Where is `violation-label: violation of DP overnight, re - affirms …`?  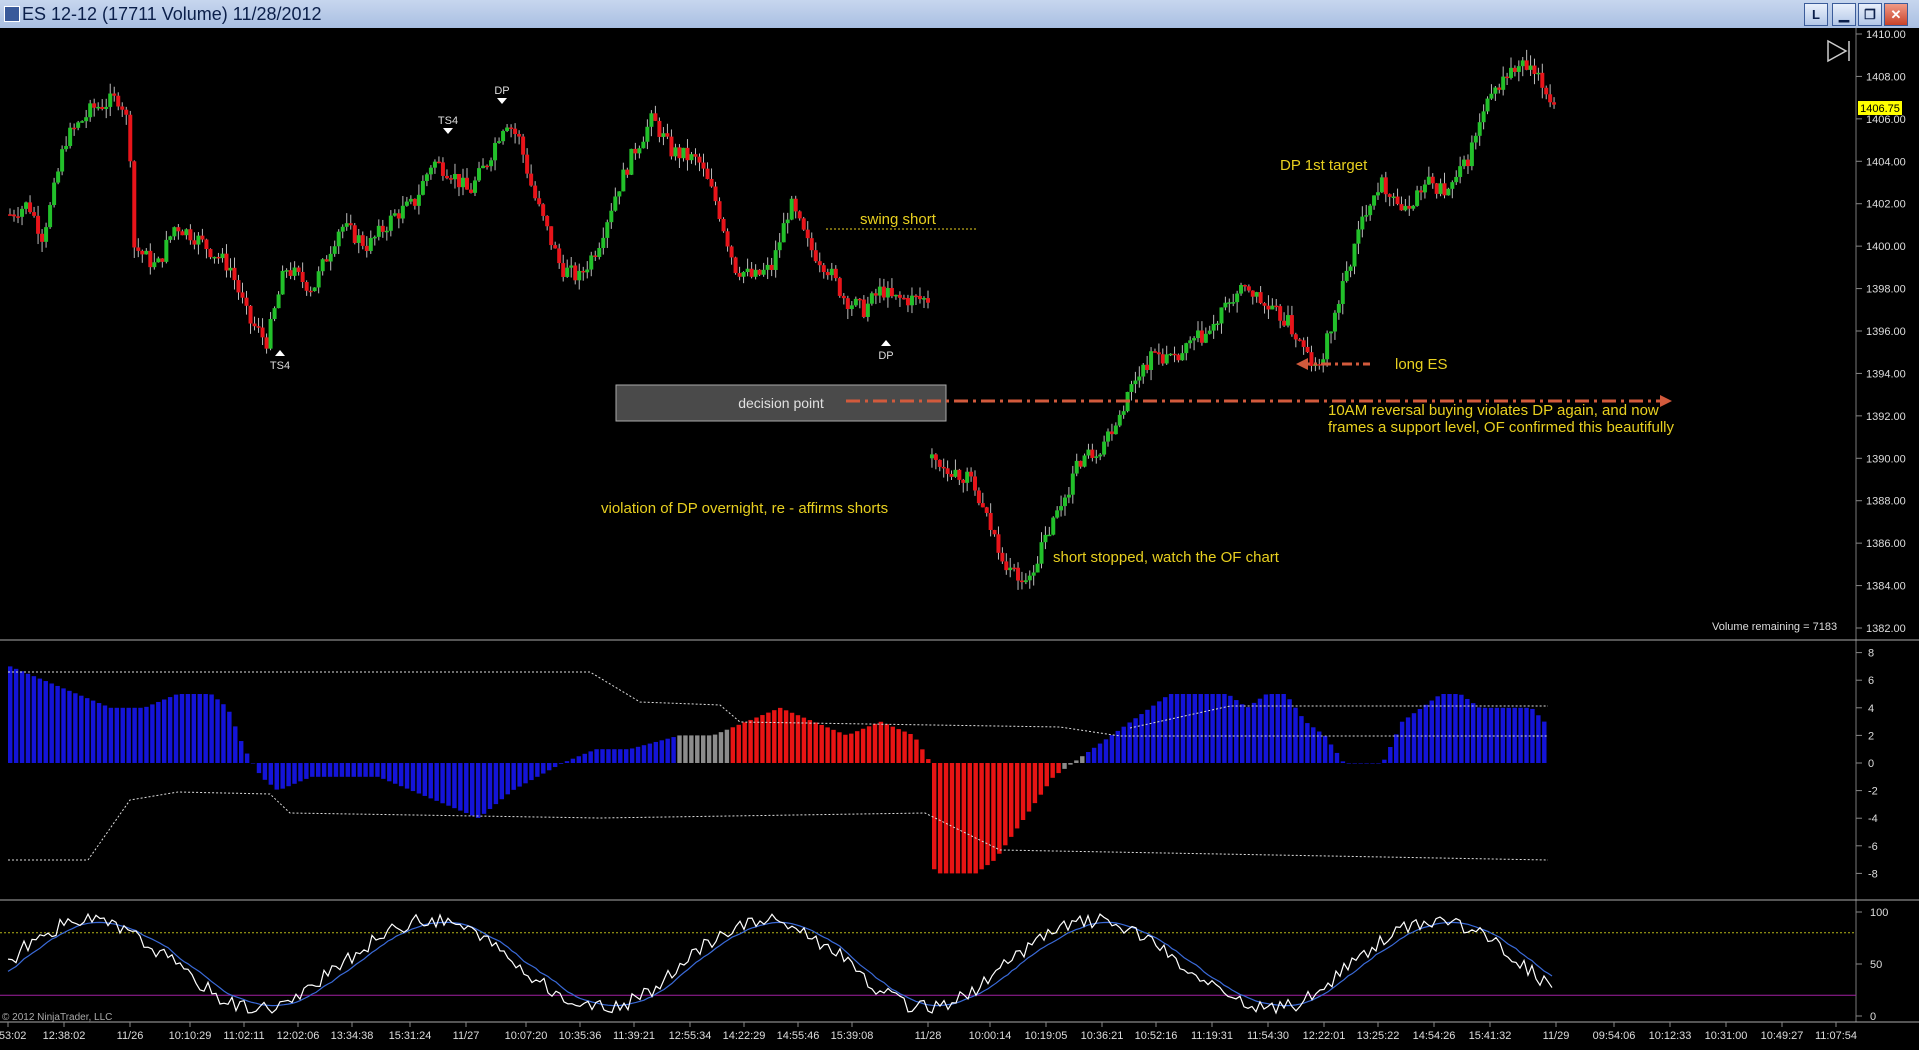
violation-label: violation of DP overnight, re - affirms … is located at coordinates (744, 508).